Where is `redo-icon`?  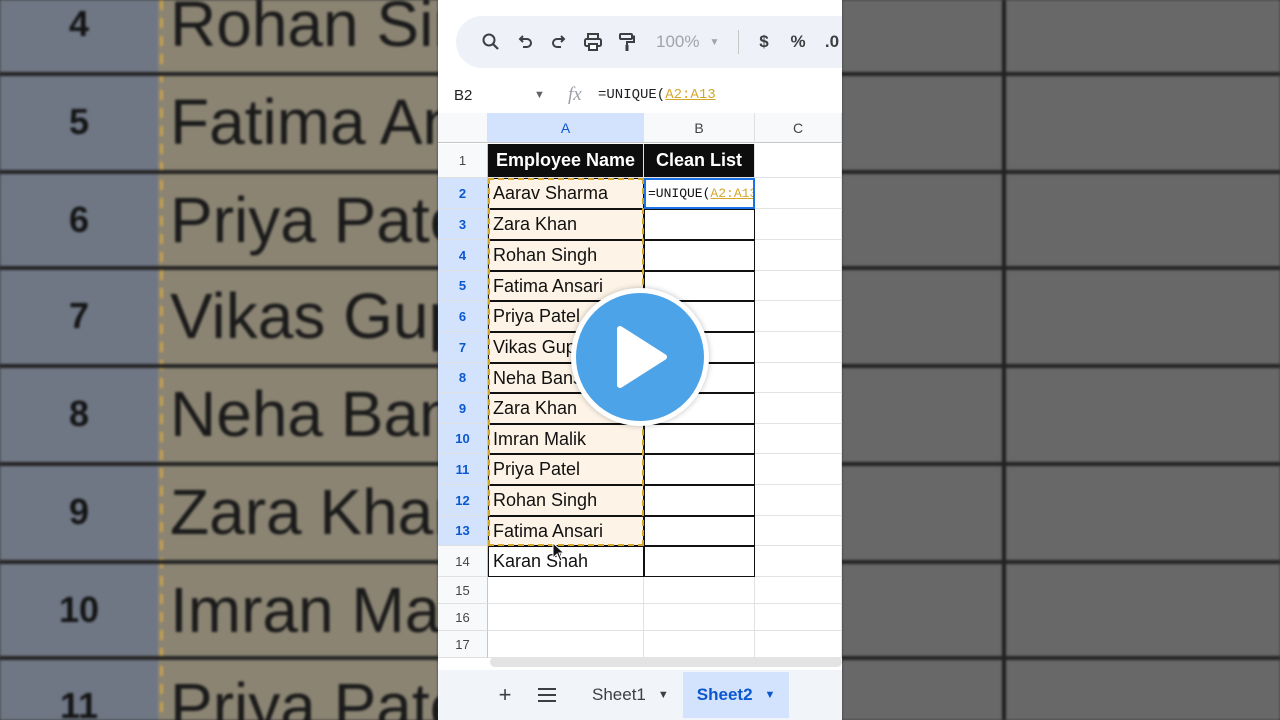 redo-icon is located at coordinates (559, 42).